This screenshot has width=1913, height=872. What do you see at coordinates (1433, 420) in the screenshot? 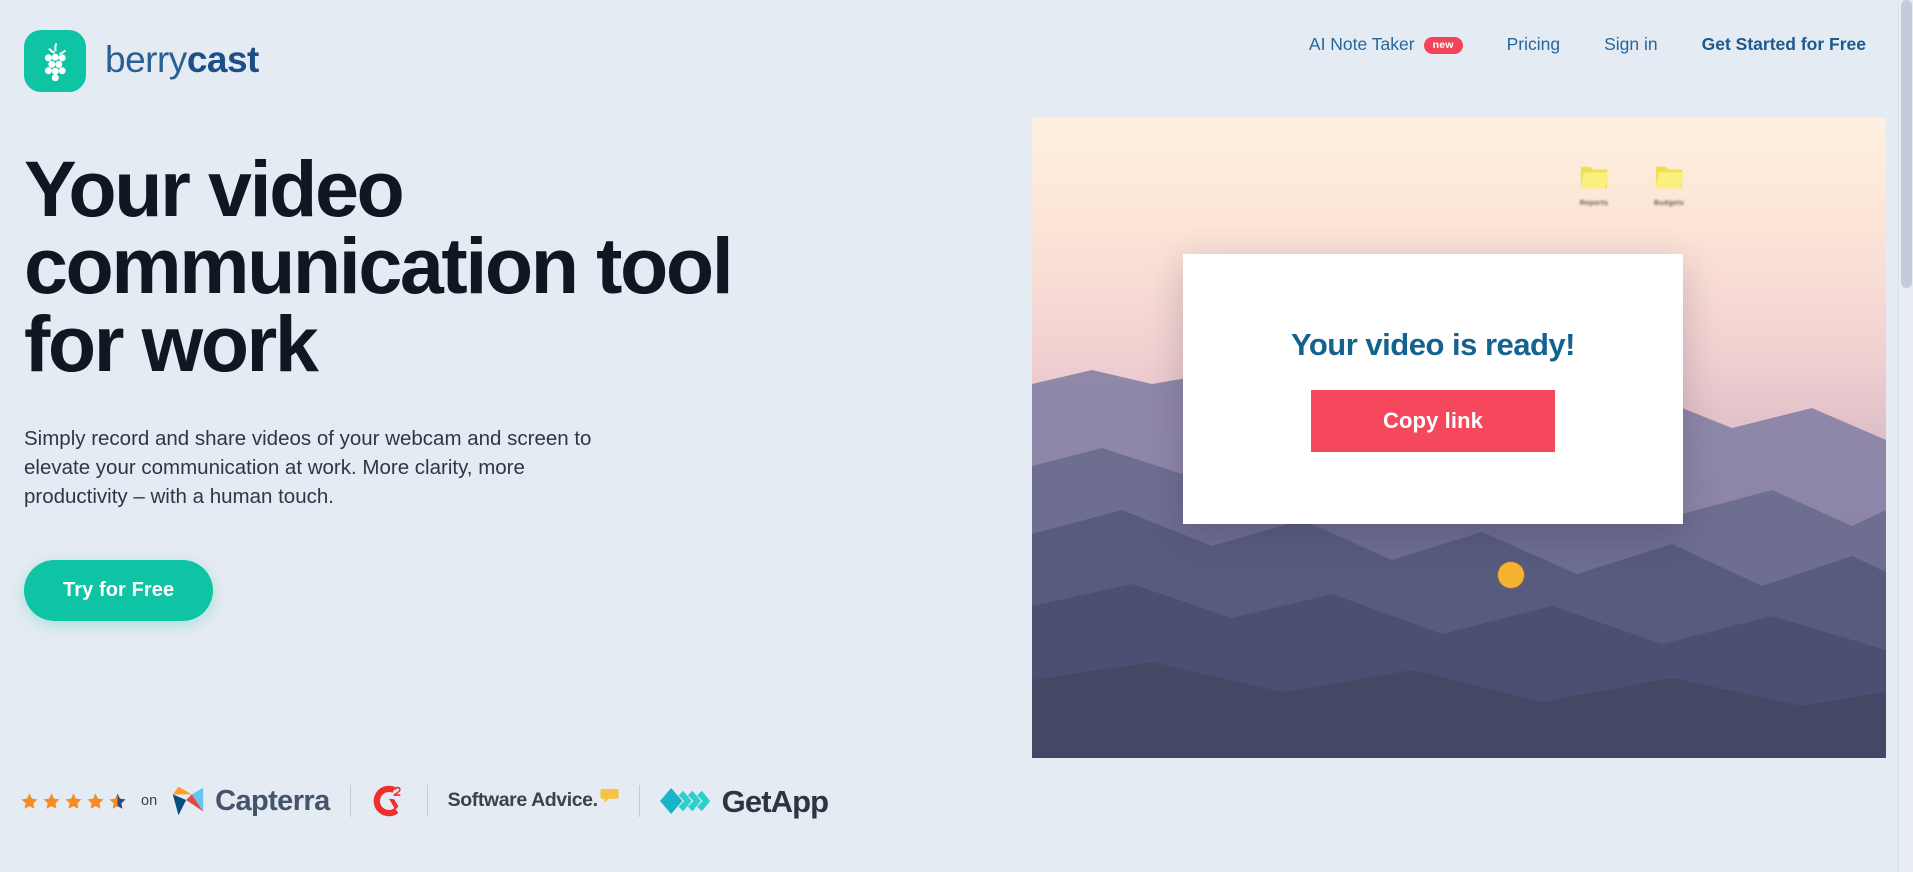
I see `copy-link-button: Copy link` at bounding box center [1433, 420].